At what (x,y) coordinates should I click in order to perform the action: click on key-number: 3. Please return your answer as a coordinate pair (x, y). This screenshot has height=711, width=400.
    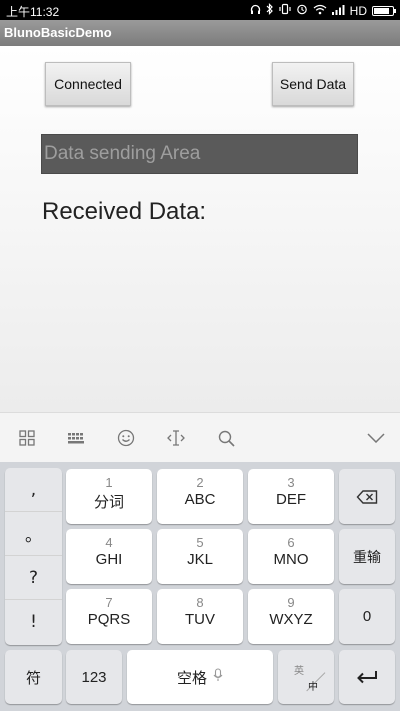
    Looking at the image, I should click on (291, 482).